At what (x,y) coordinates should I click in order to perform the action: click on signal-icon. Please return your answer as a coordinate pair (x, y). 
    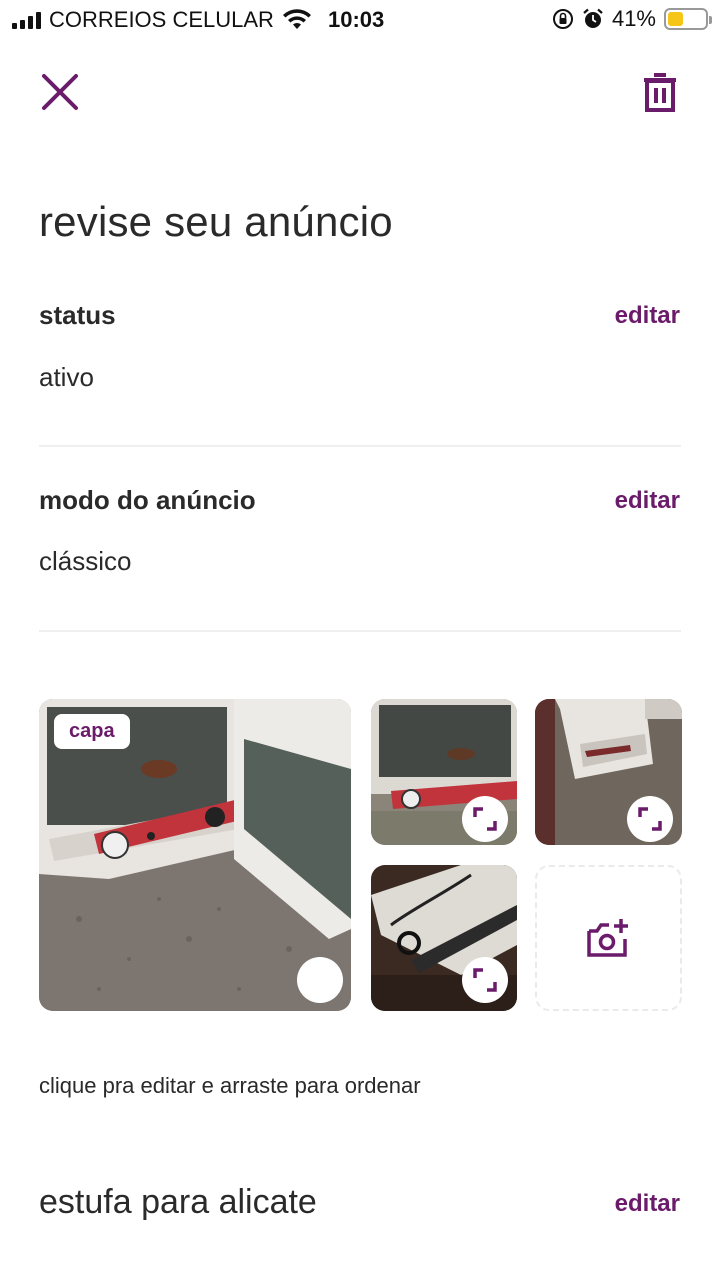
    Looking at the image, I should click on (26, 20).